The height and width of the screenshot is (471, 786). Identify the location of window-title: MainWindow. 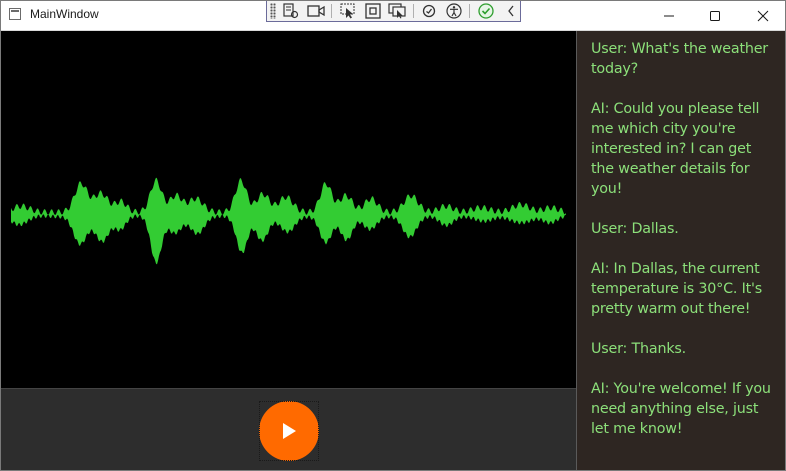
(64, 14).